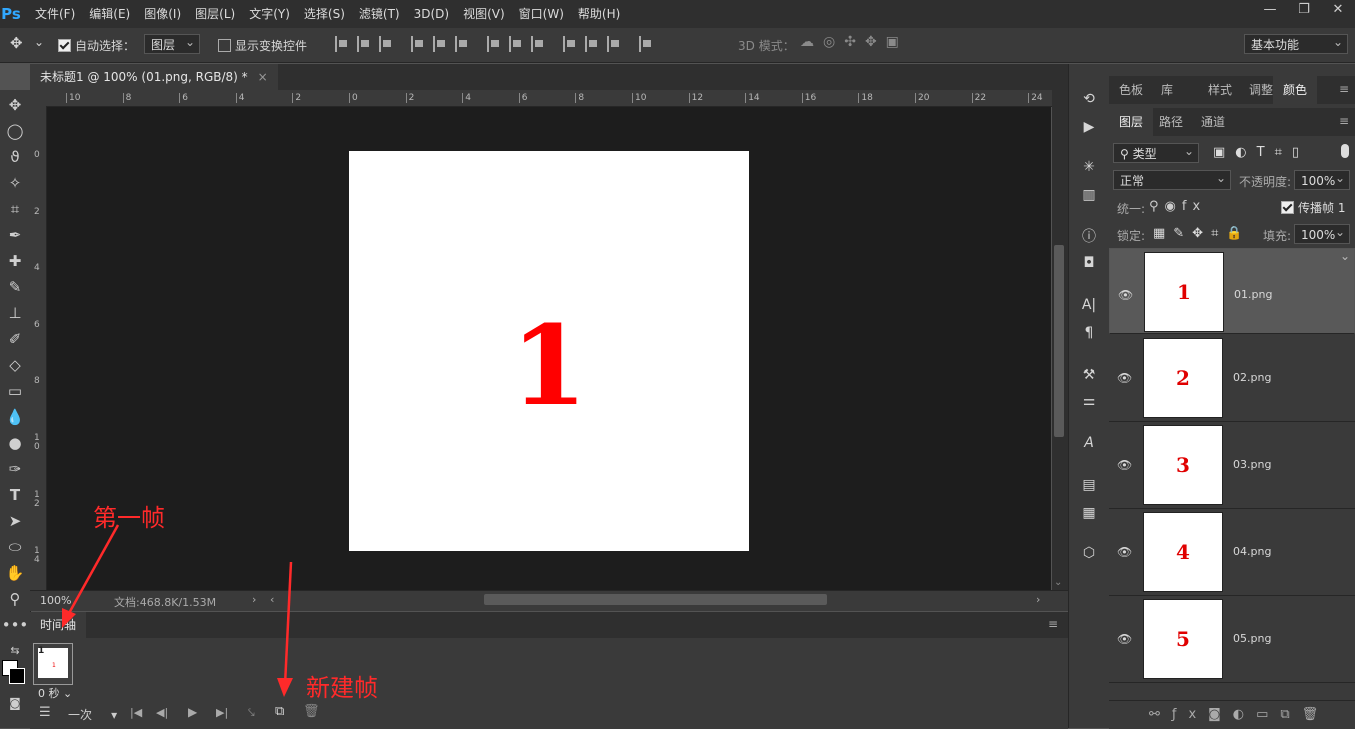 Image resolution: width=1355 pixels, height=729 pixels. Describe the element at coordinates (93, 570) in the screenshot. I see `first-frame-arrow-line` at that location.